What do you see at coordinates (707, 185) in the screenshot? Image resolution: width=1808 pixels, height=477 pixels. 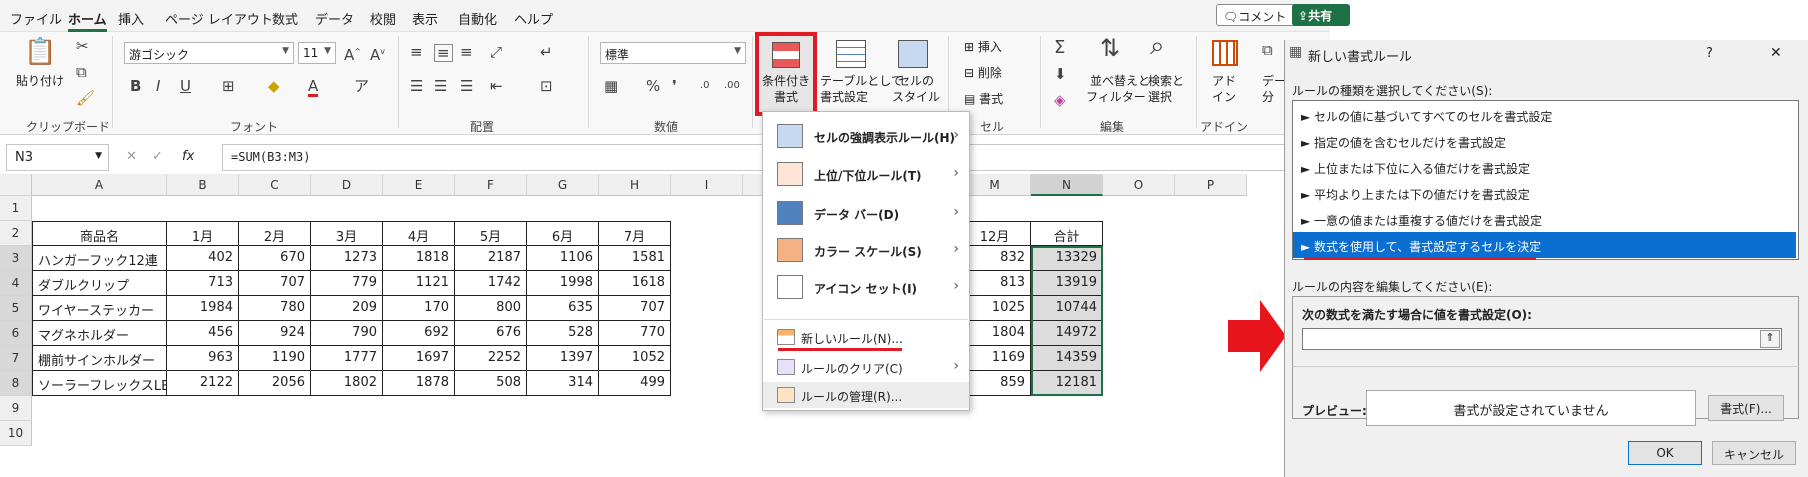 I see `column-header: I` at bounding box center [707, 185].